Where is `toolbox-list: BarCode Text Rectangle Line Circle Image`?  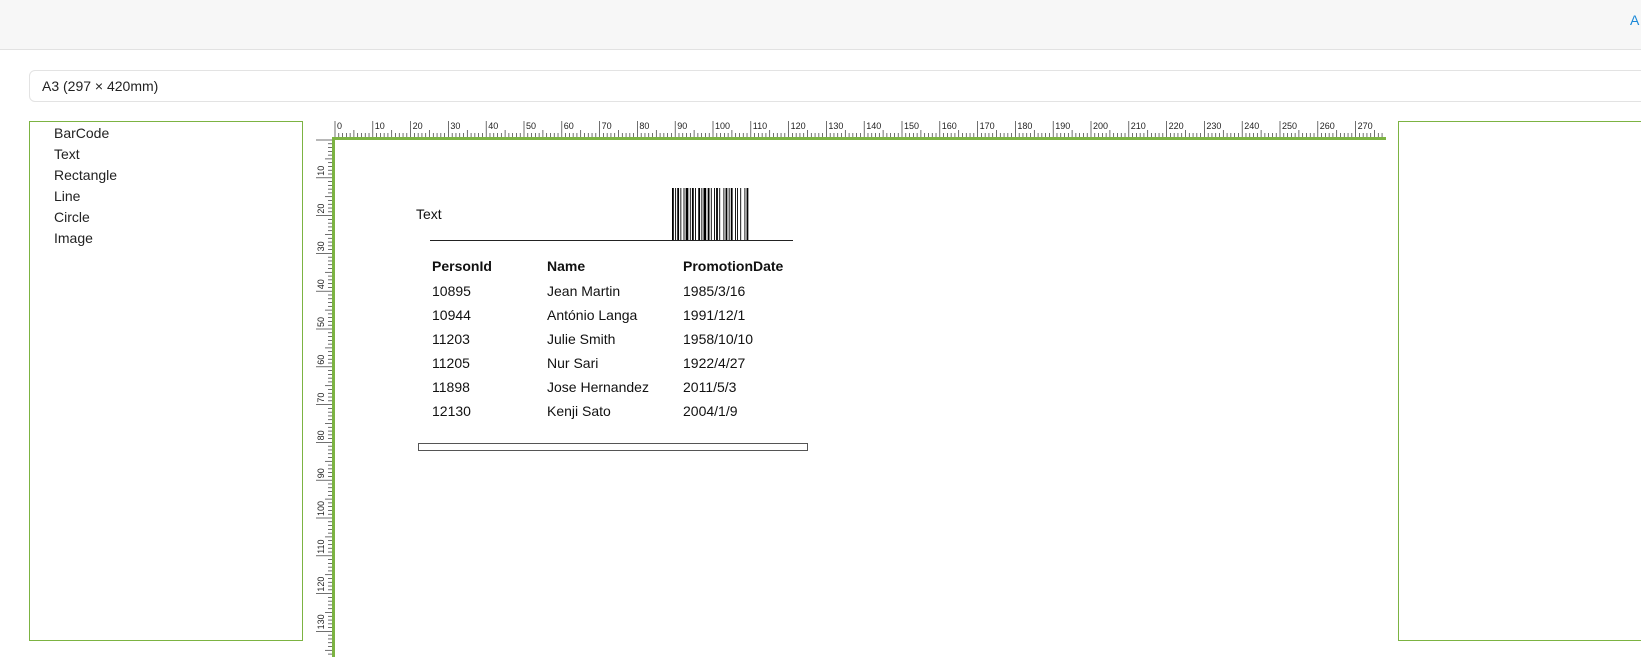
toolbox-list: BarCode Text Rectangle Line Circle Image is located at coordinates (166, 186).